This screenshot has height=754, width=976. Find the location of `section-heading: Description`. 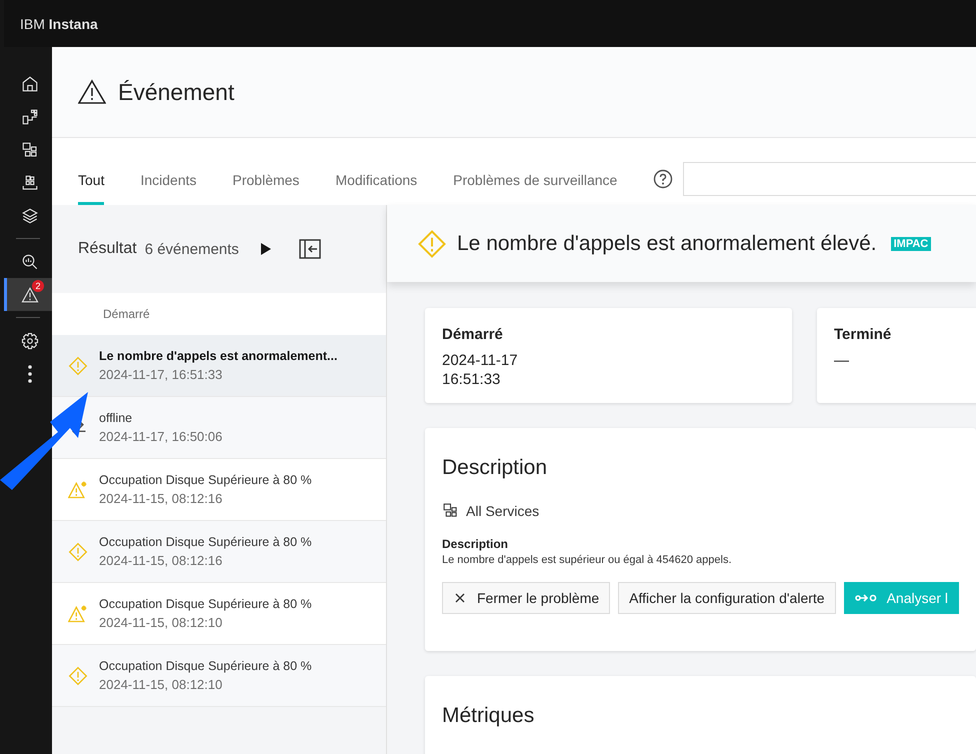

section-heading: Description is located at coordinates (495, 468).